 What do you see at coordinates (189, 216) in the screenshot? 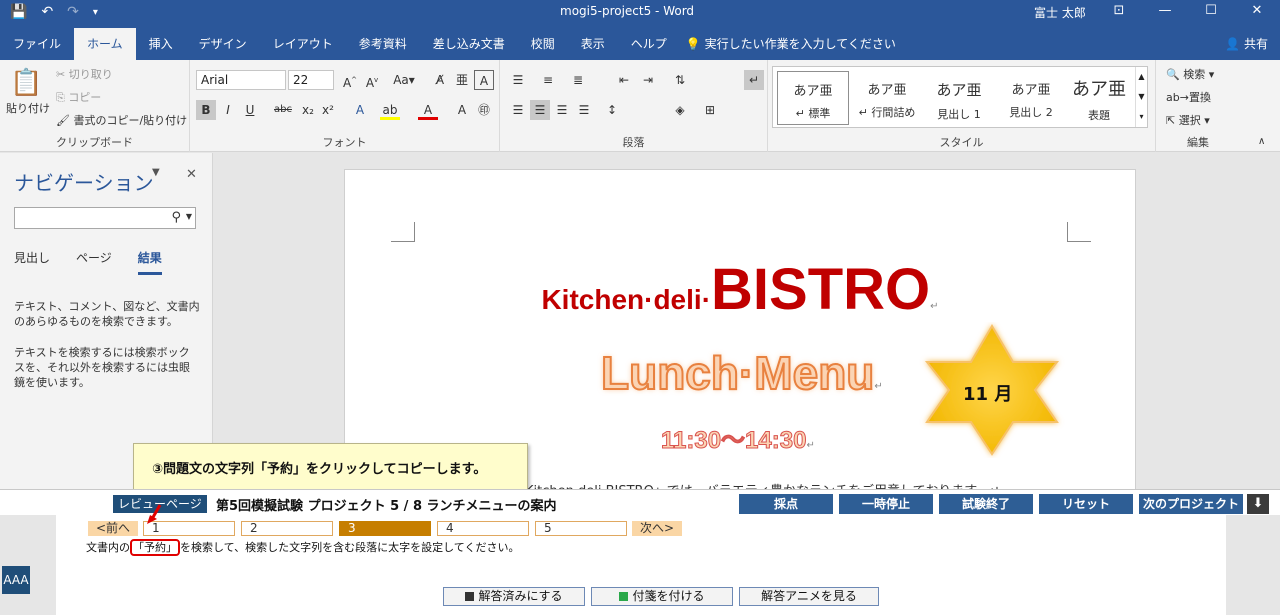
I see `chevron-down-icon: ▼` at bounding box center [189, 216].